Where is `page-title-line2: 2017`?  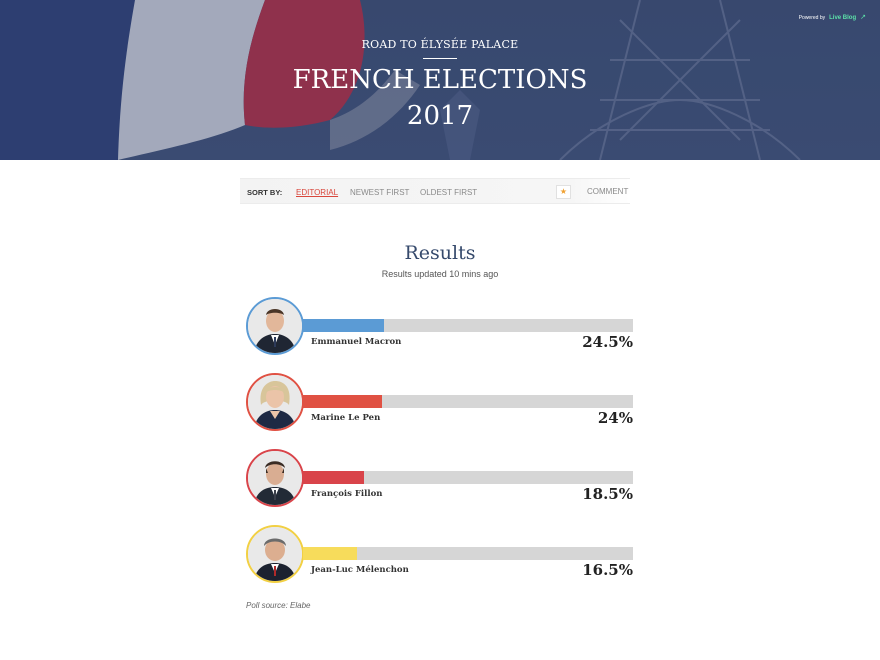
page-title-line2: 2017 is located at coordinates (440, 116).